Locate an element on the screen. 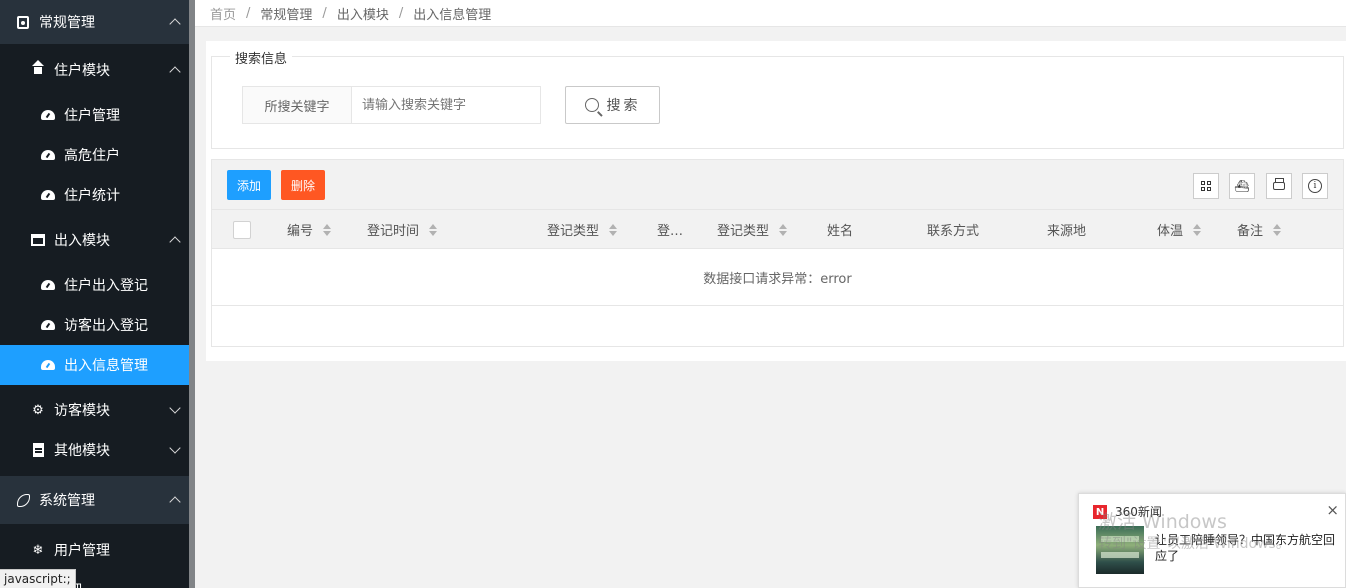 The height and width of the screenshot is (588, 1346). nav-module-label: 访客模块 is located at coordinates (82, 411).